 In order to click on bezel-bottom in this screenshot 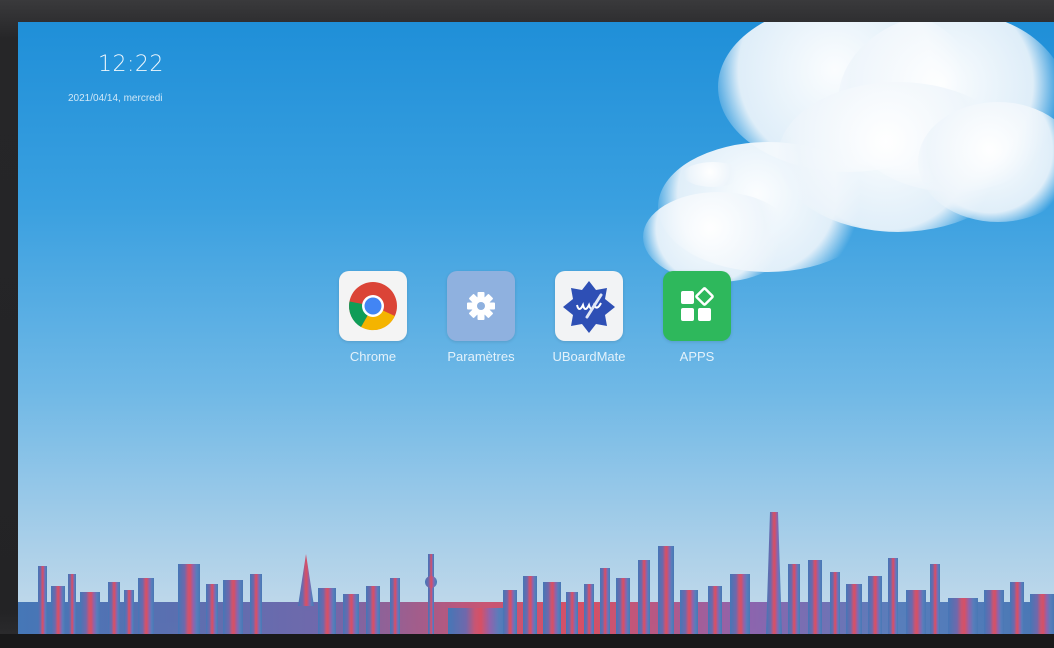, I will do `click(527, 641)`.